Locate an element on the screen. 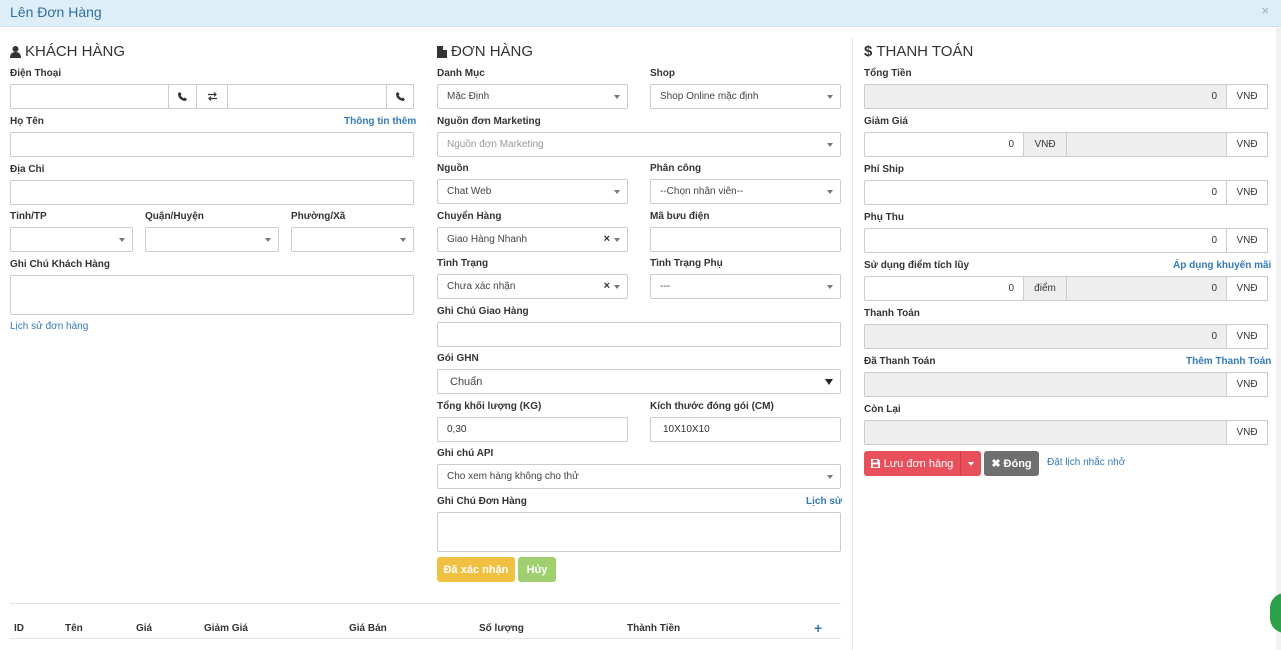 This screenshot has height=650, width=1281. customer-note-textarea is located at coordinates (212, 295).